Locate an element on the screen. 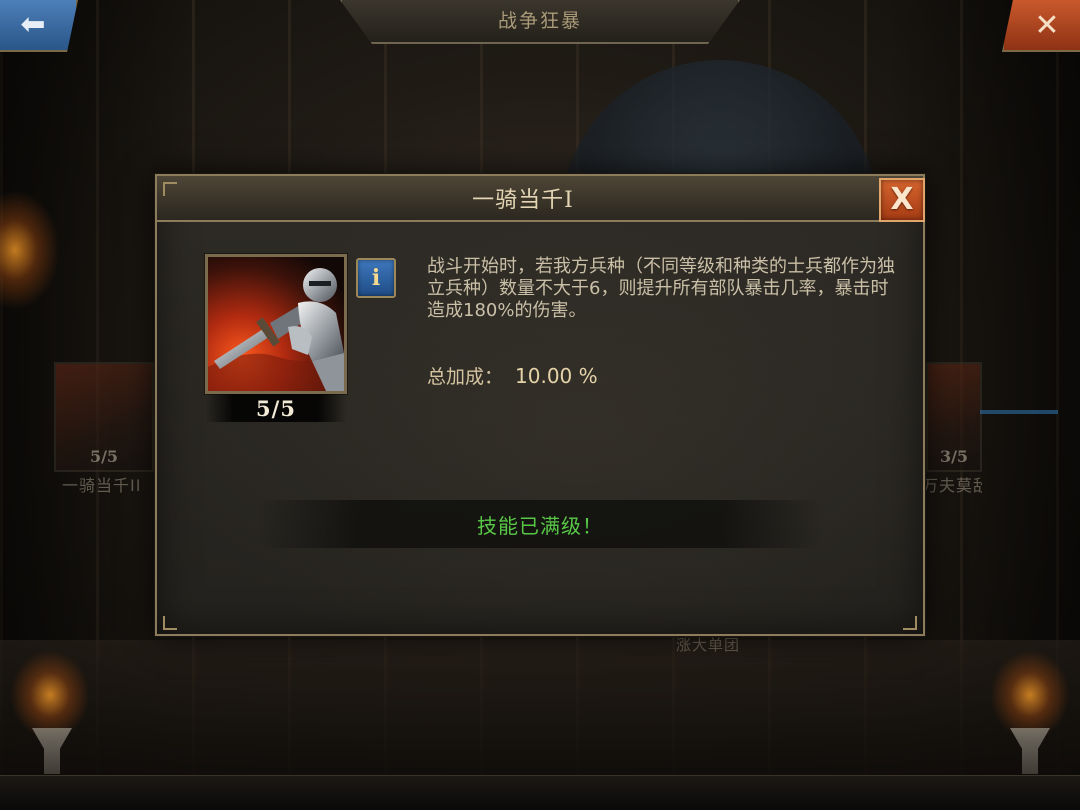  max-level-status: 技能已满级！ is located at coordinates (540, 525).